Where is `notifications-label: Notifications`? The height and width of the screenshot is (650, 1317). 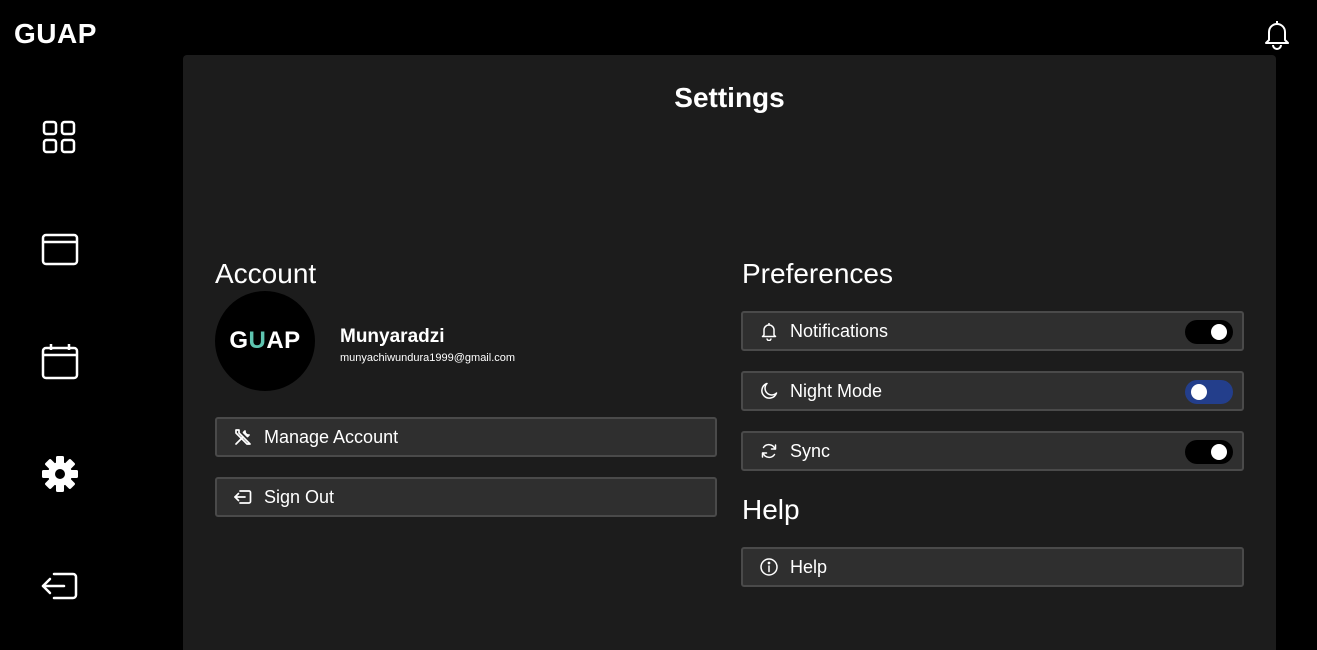
notifications-label: Notifications is located at coordinates (839, 330).